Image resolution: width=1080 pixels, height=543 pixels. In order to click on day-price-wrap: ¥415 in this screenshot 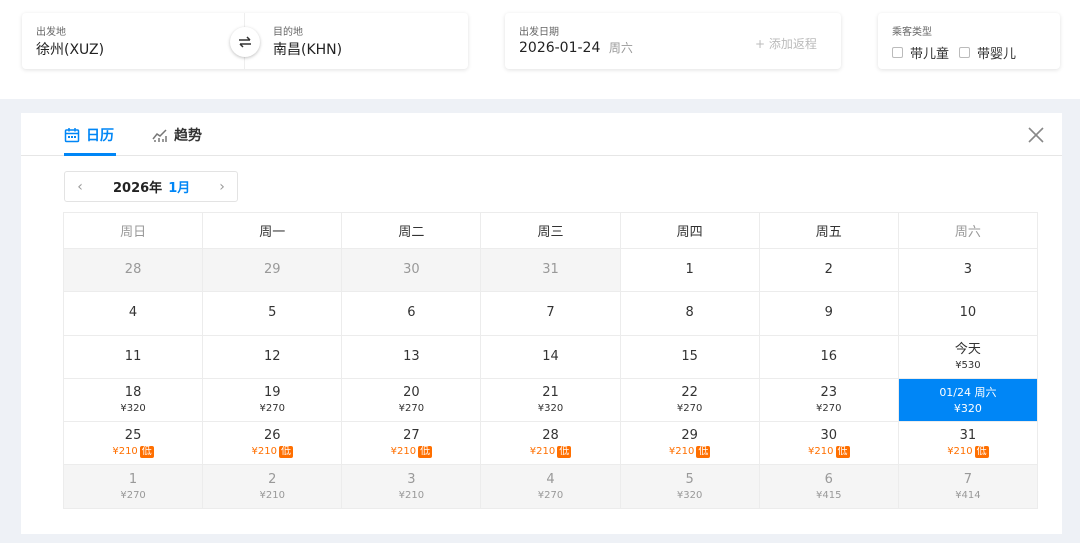, I will do `click(828, 495)`.